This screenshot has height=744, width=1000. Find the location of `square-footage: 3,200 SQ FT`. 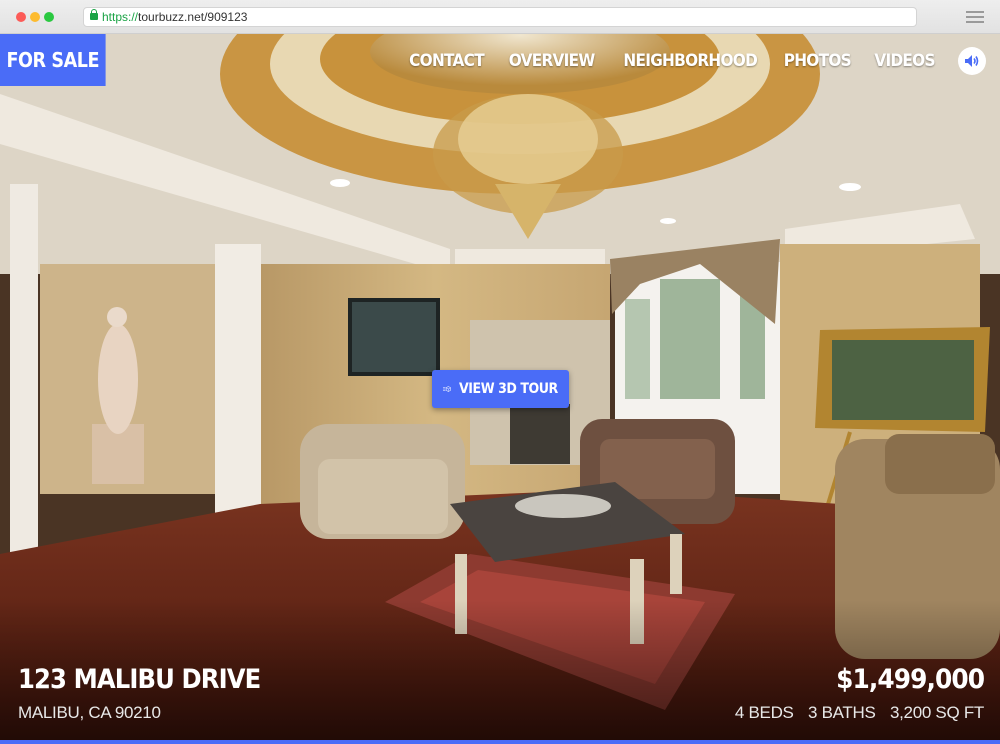

square-footage: 3,200 SQ FT is located at coordinates (936, 712).